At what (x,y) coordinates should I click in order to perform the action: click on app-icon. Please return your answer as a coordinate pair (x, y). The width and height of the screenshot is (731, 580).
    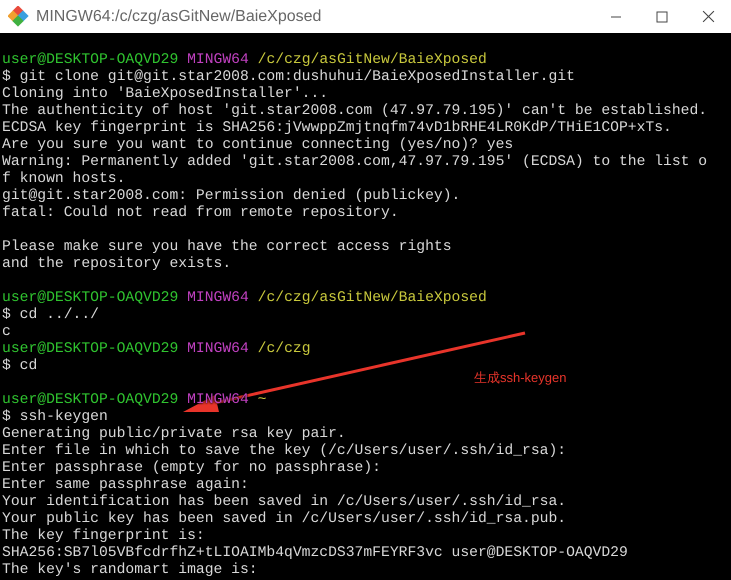
    Looking at the image, I should click on (19, 17).